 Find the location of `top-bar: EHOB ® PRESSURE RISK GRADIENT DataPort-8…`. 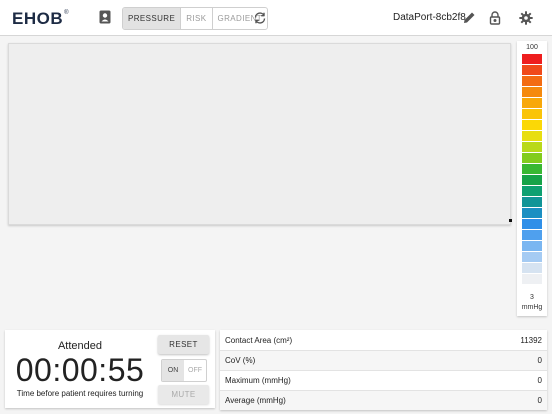

top-bar: EHOB ® PRESSURE RISK GRADIENT DataPort-8… is located at coordinates (276, 18).